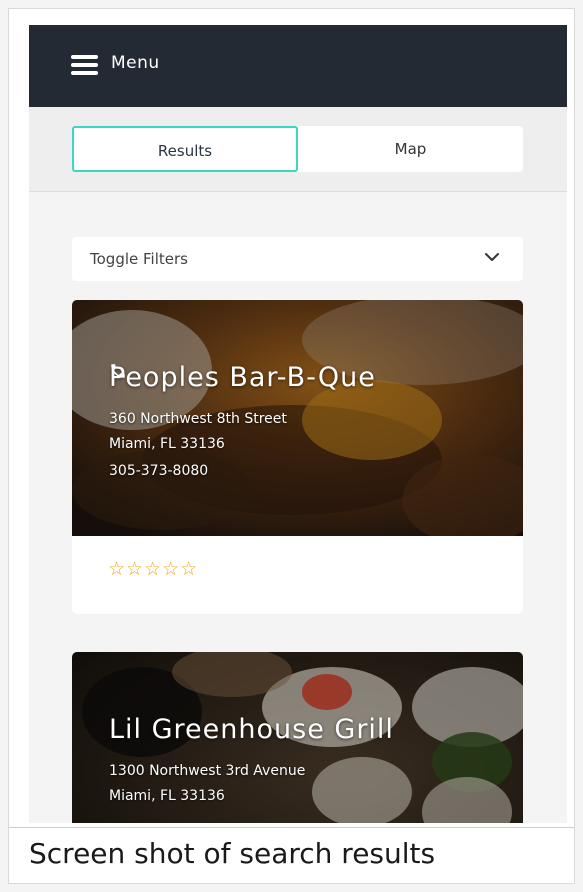 This screenshot has height=892, width=583. What do you see at coordinates (232, 853) in the screenshot?
I see `figure-caption: Screen shot of search results` at bounding box center [232, 853].